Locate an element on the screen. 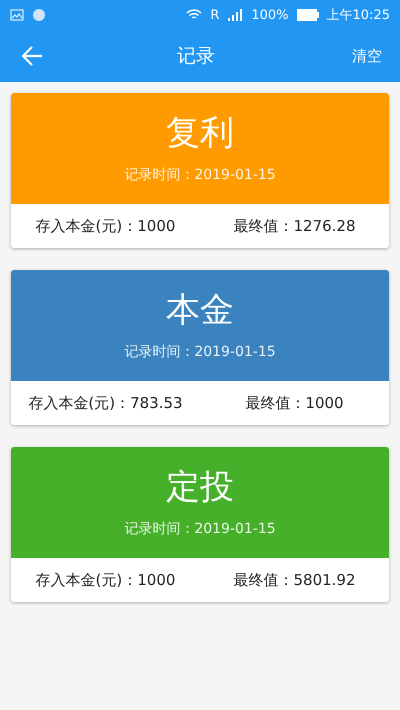  battery-icon is located at coordinates (307, 15).